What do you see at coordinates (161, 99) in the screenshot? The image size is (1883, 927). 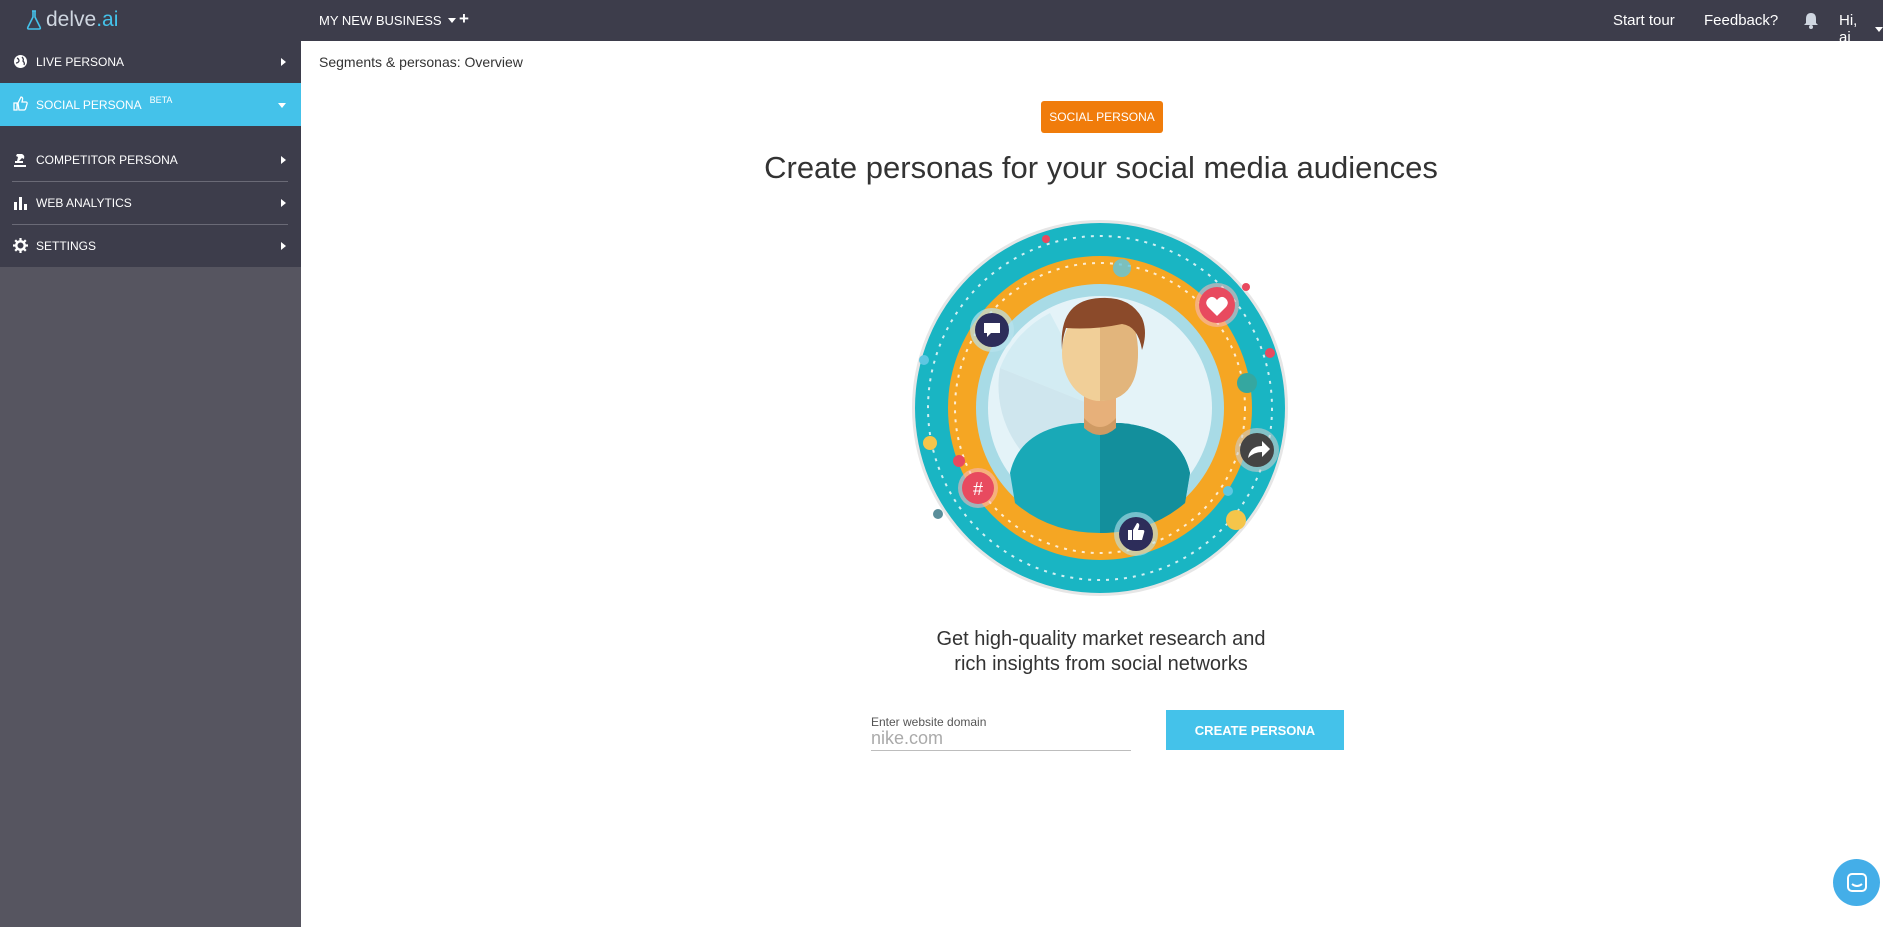 I see `beta-badge: BETA` at bounding box center [161, 99].